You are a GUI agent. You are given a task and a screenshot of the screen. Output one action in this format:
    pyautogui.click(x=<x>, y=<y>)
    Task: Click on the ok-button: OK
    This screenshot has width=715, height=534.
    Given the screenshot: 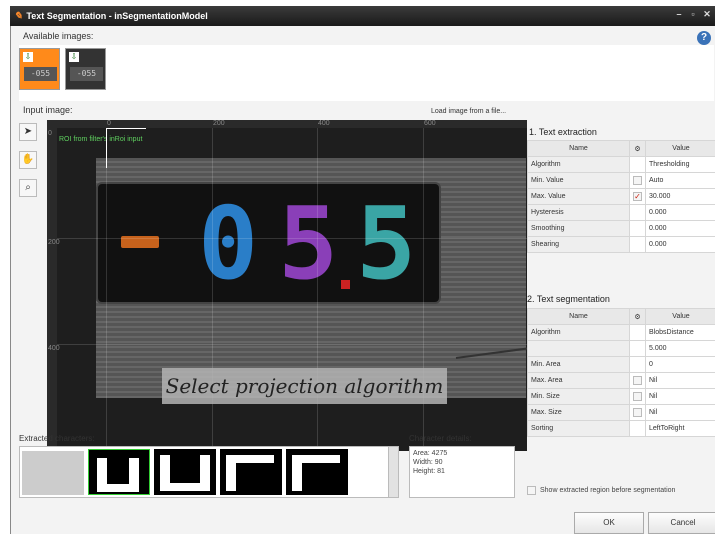 What is the action you would take?
    pyautogui.click(x=609, y=523)
    